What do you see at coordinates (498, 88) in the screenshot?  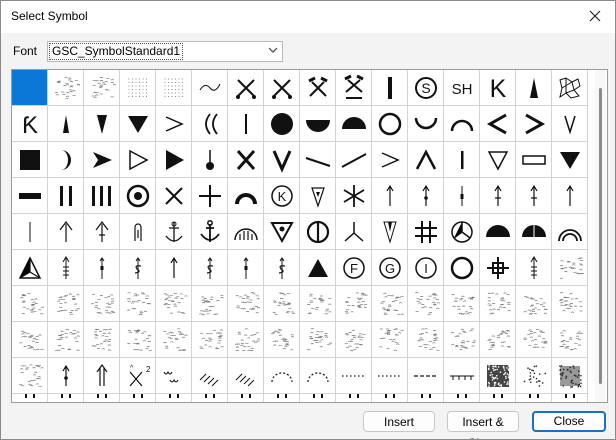 I see `symbol-cell: K` at bounding box center [498, 88].